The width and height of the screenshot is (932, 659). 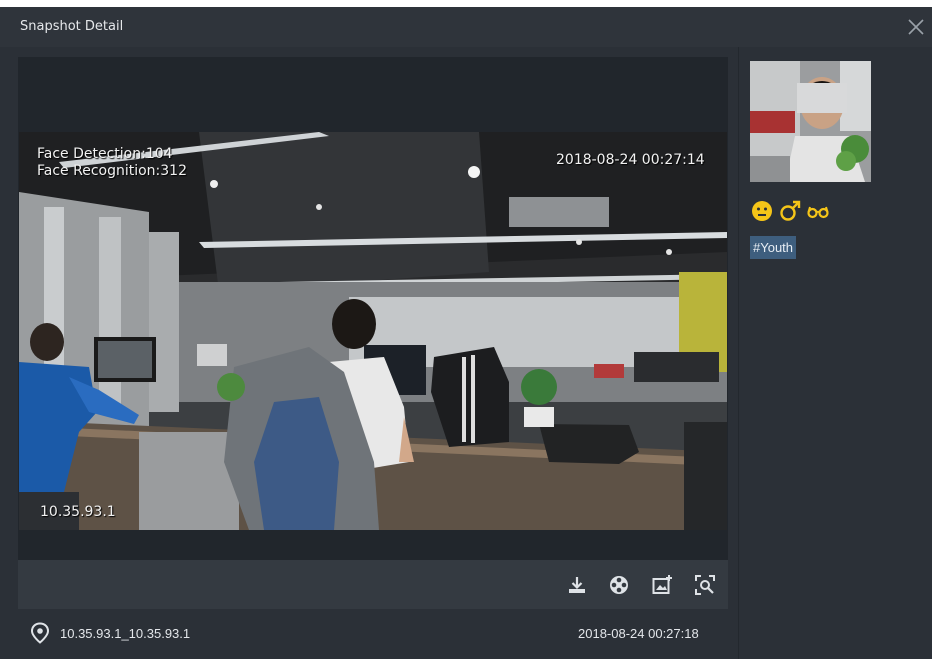 I want to click on location-pin-icon, so click(x=40, y=633).